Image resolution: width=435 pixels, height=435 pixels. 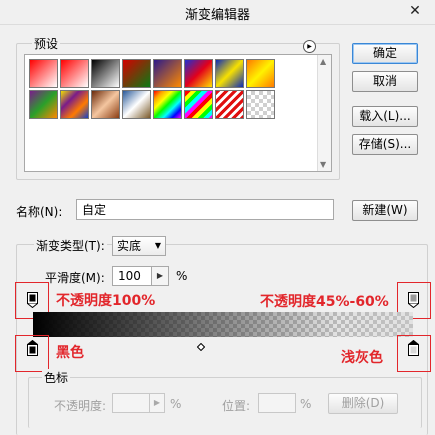 I want to click on right-color-stop, so click(x=413, y=349).